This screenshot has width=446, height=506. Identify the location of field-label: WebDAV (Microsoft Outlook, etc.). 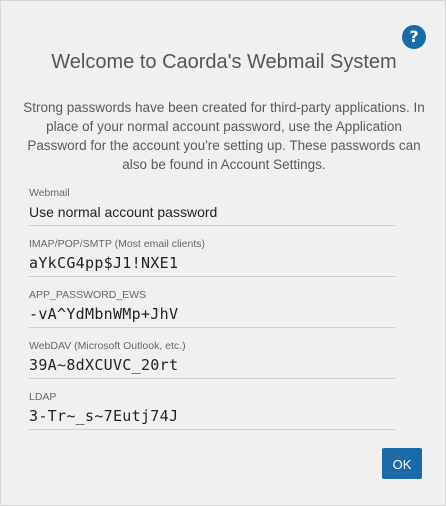
(107, 346).